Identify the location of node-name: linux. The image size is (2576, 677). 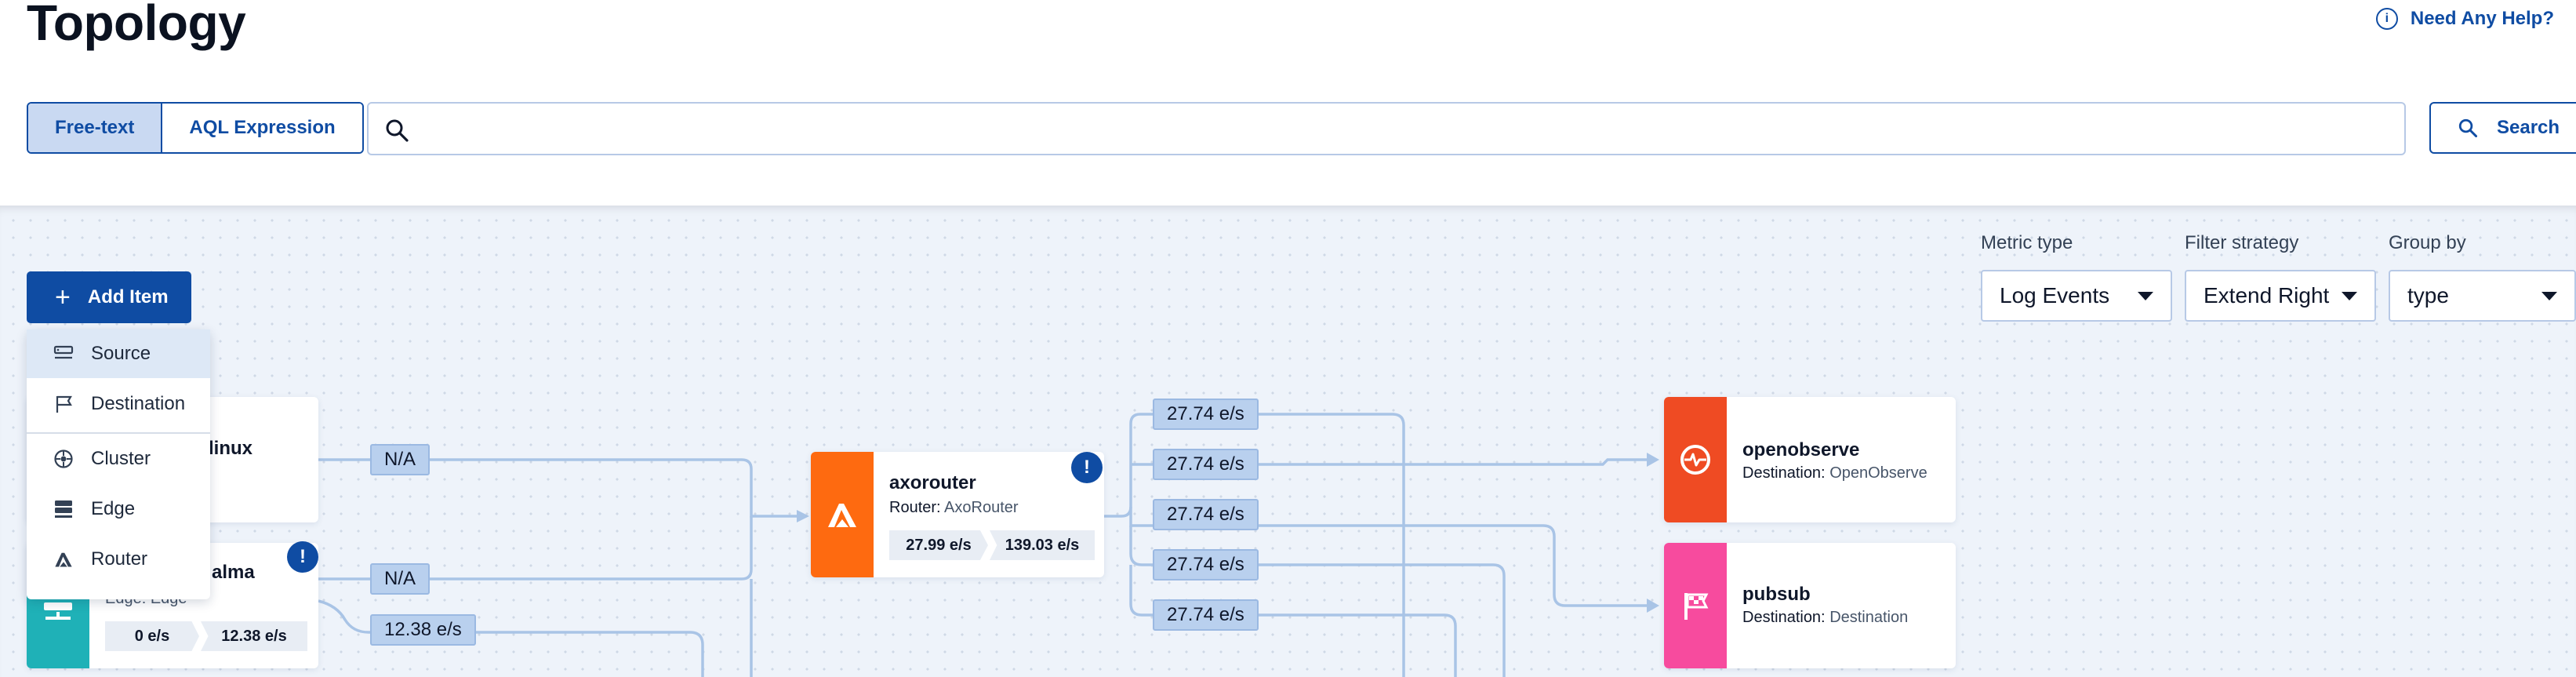
(231, 448).